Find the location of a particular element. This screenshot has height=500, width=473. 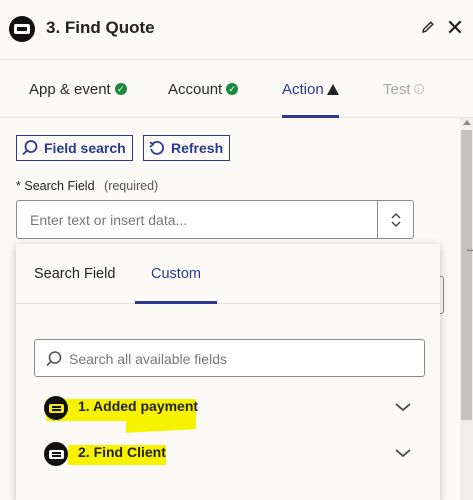

scroll-up-icon is located at coordinates (467, 122).